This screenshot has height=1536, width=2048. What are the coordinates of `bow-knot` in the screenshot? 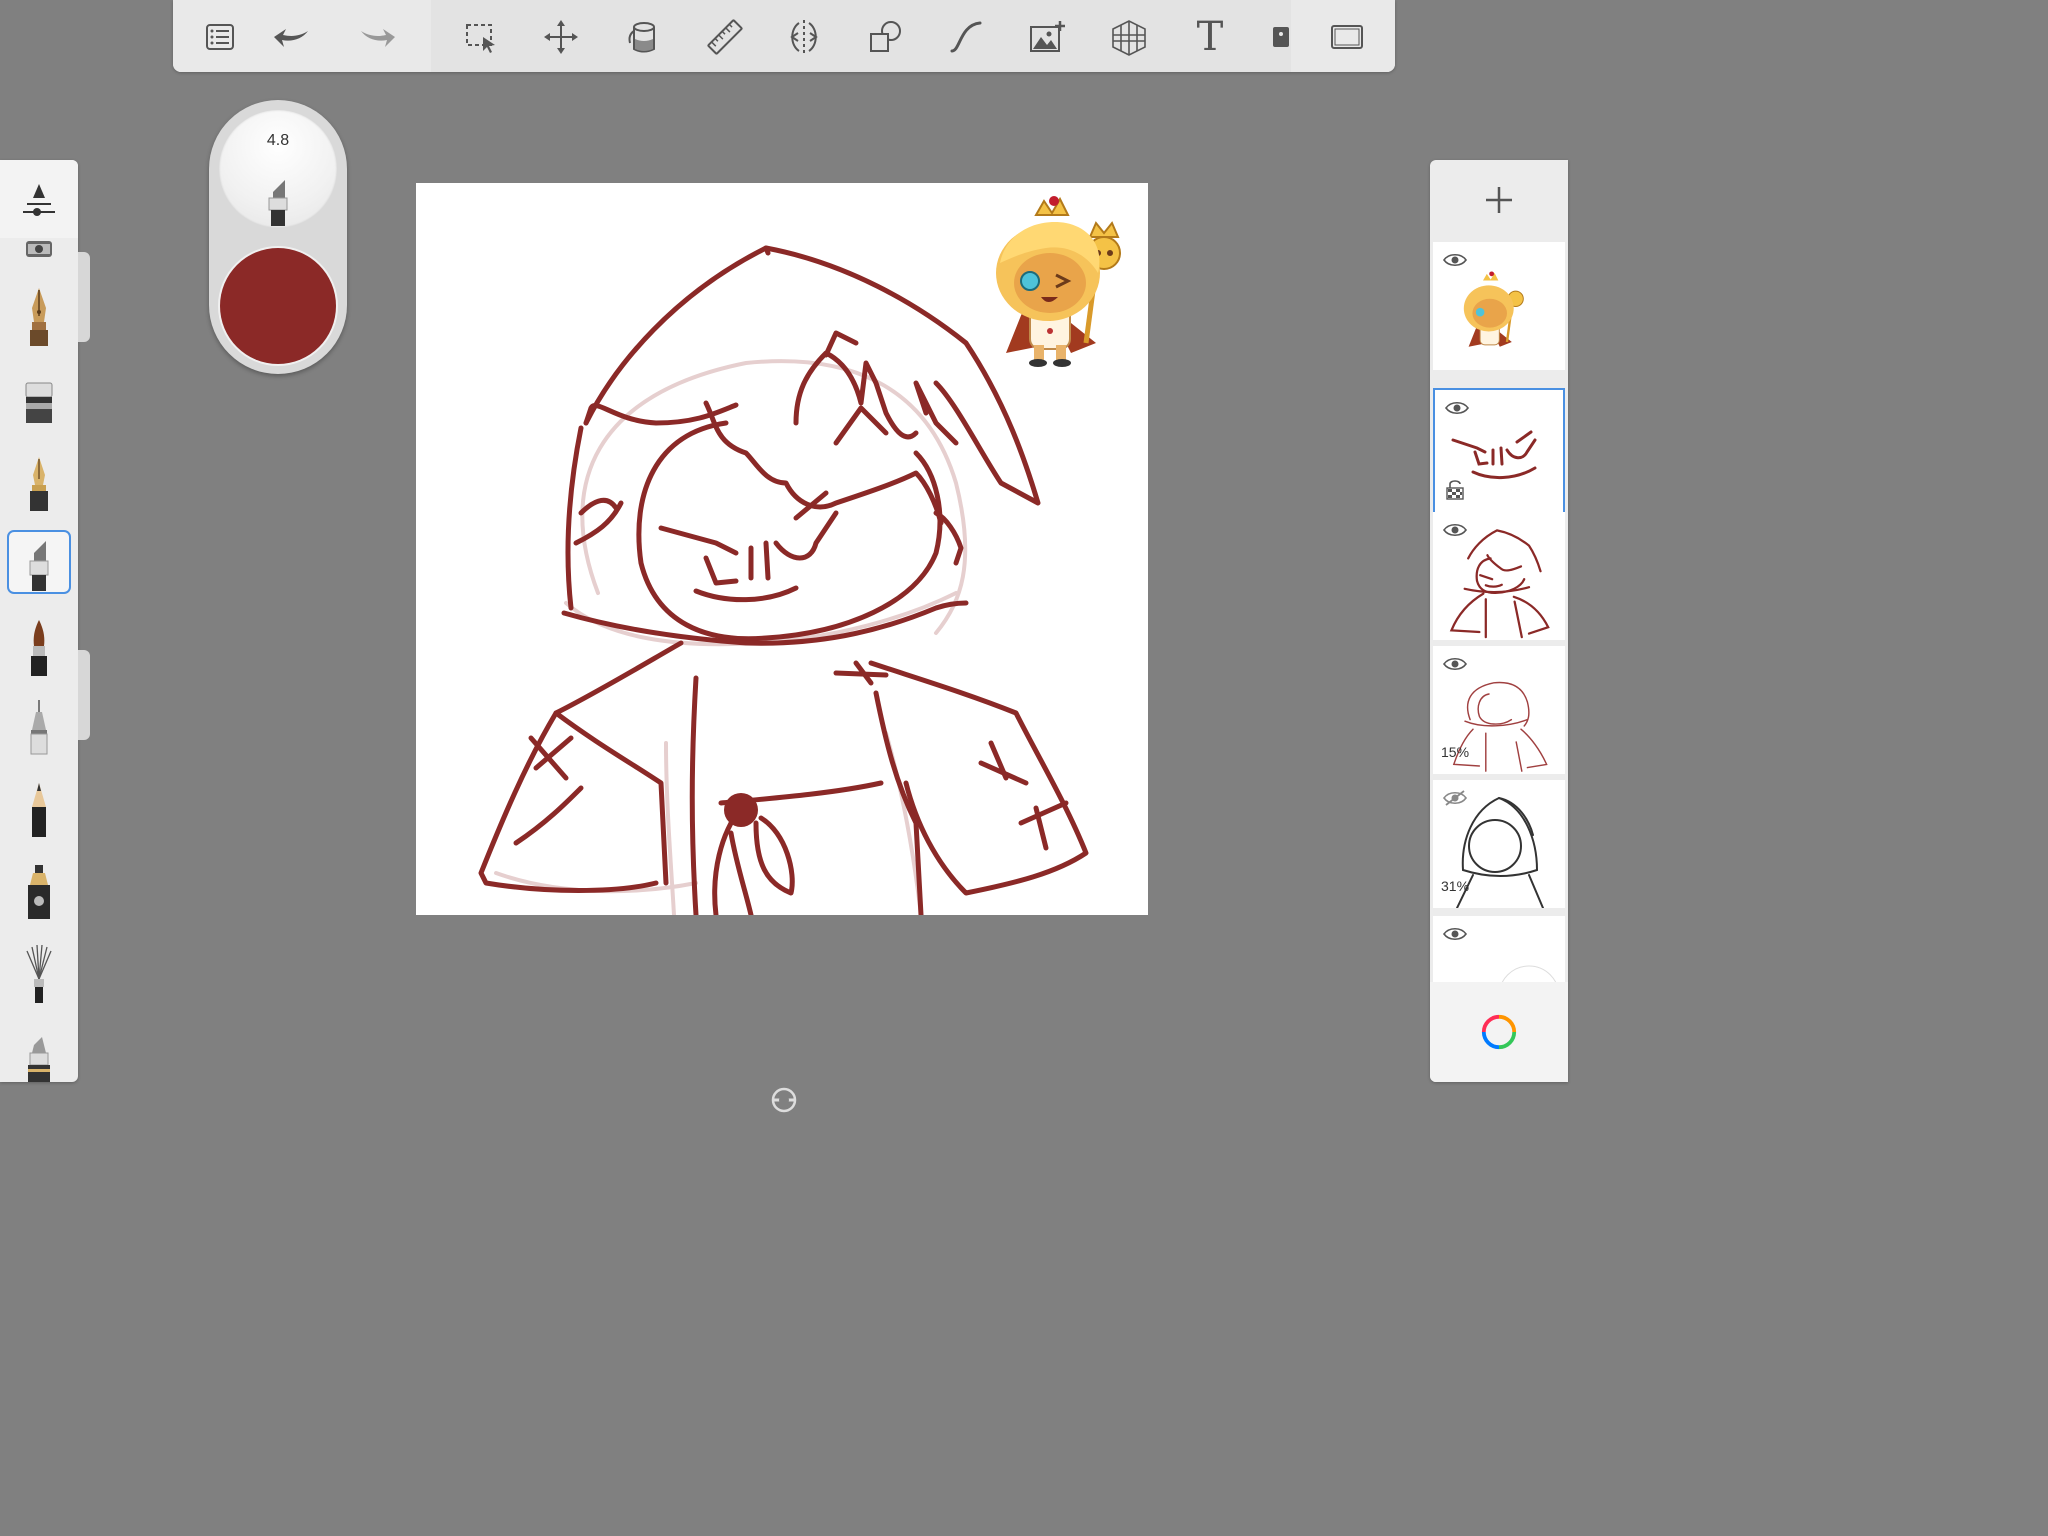 It's located at (741, 810).